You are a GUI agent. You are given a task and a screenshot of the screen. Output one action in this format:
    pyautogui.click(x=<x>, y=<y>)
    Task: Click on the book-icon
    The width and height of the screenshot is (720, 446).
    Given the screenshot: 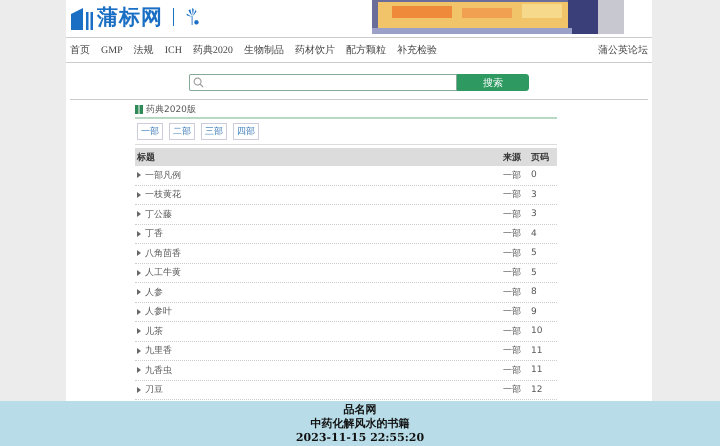 What is the action you would take?
    pyautogui.click(x=139, y=109)
    